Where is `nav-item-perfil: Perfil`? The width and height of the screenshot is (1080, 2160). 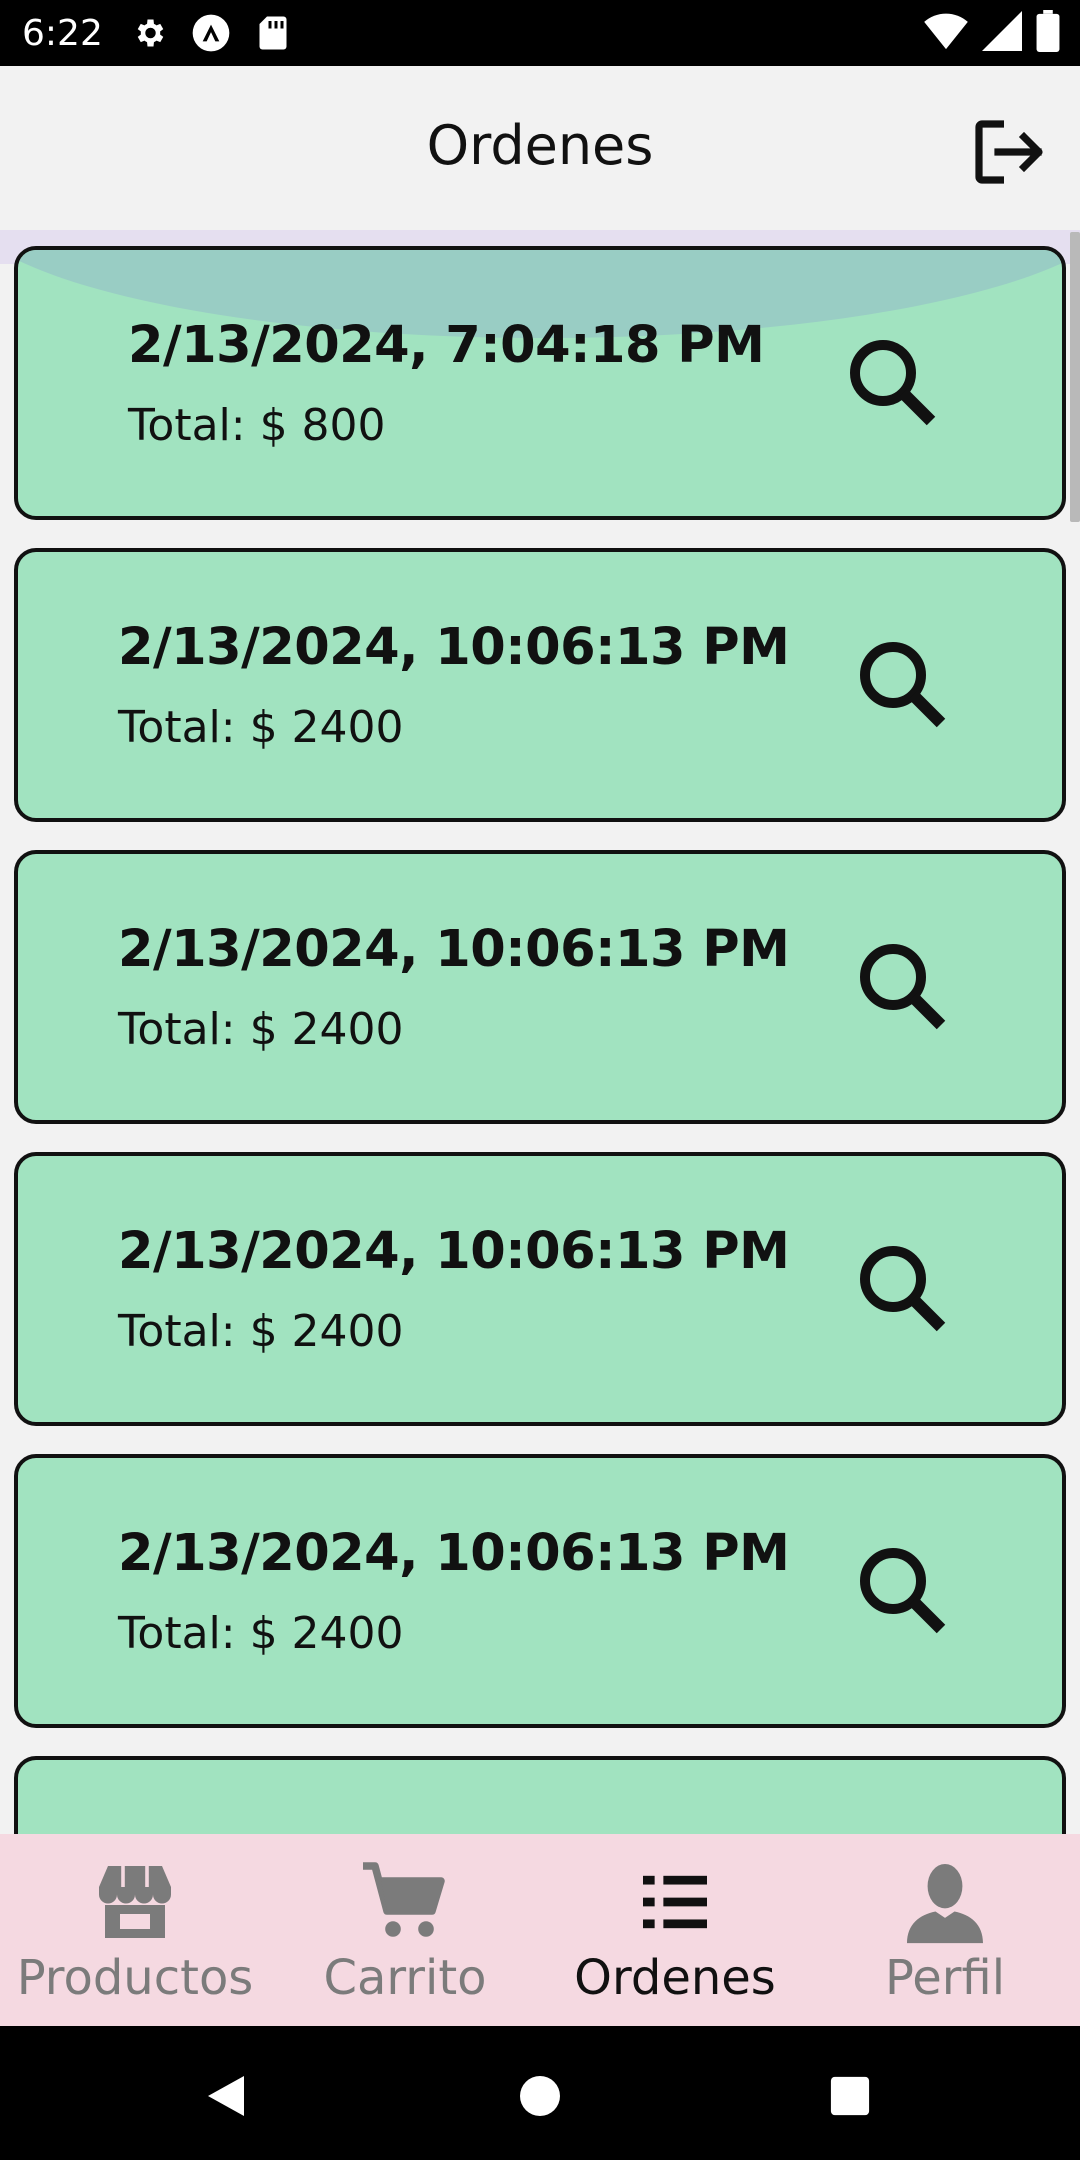
nav-item-perfil: Perfil is located at coordinates (945, 1930).